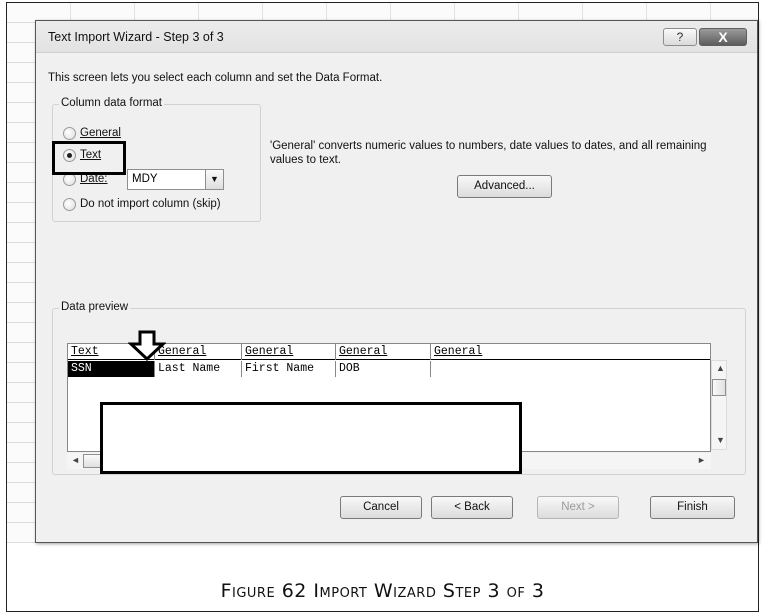 The image size is (765, 615). What do you see at coordinates (150, 204) in the screenshot?
I see `radio-skip-label: Do not import column (skip)` at bounding box center [150, 204].